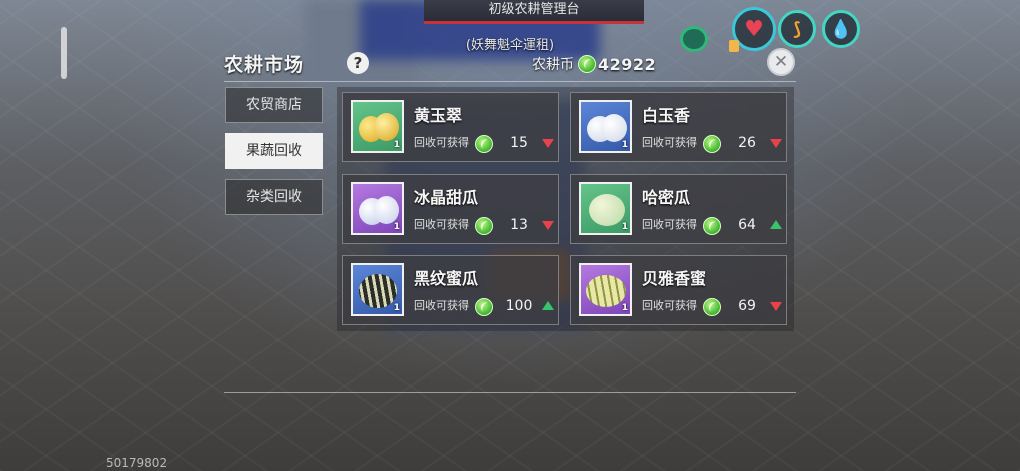  Describe the element at coordinates (781, 62) in the screenshot. I see `close-button: ✕` at that location.